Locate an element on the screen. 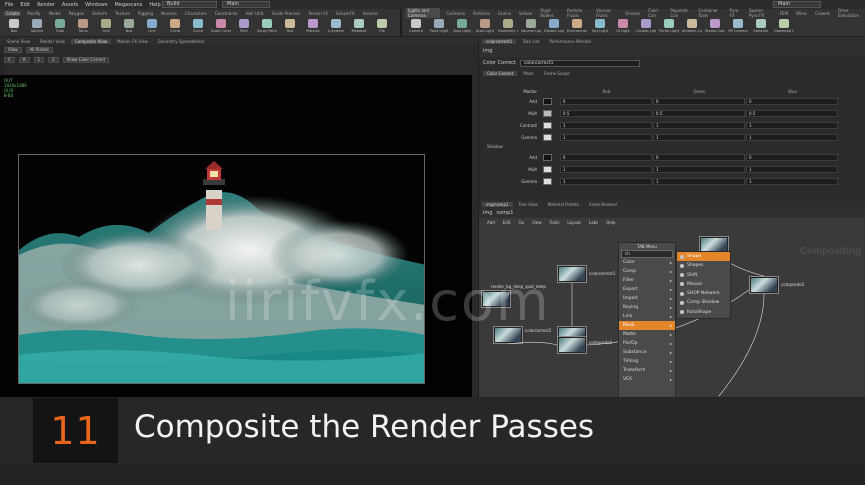  tab-menu-item: Pix/Op ▸ is located at coordinates (647, 343).